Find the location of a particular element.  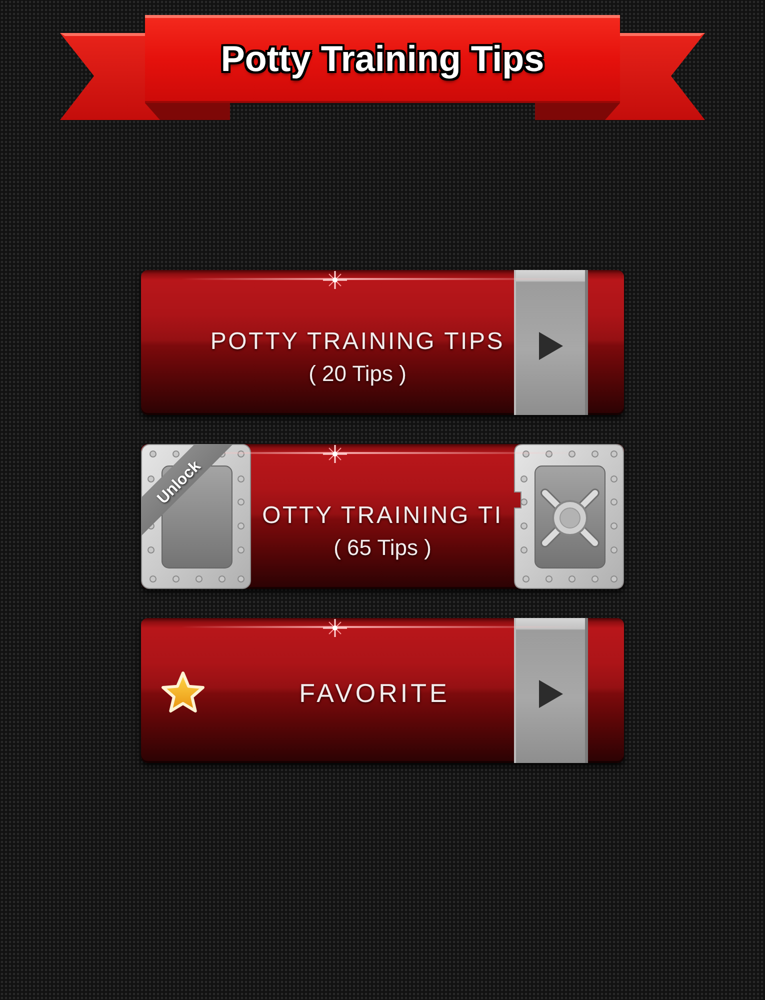

star-icon is located at coordinates (183, 692).